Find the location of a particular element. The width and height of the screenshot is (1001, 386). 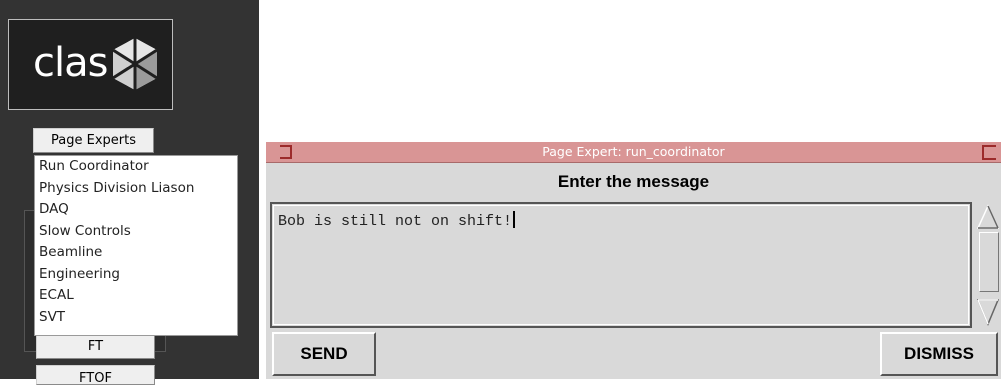

cube-logo-icon is located at coordinates (135, 64).